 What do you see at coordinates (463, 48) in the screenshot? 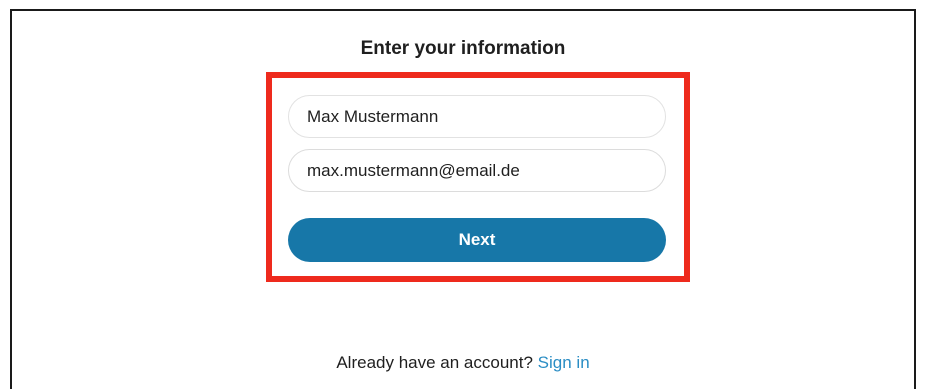
I see `form-title: Enter your information` at bounding box center [463, 48].